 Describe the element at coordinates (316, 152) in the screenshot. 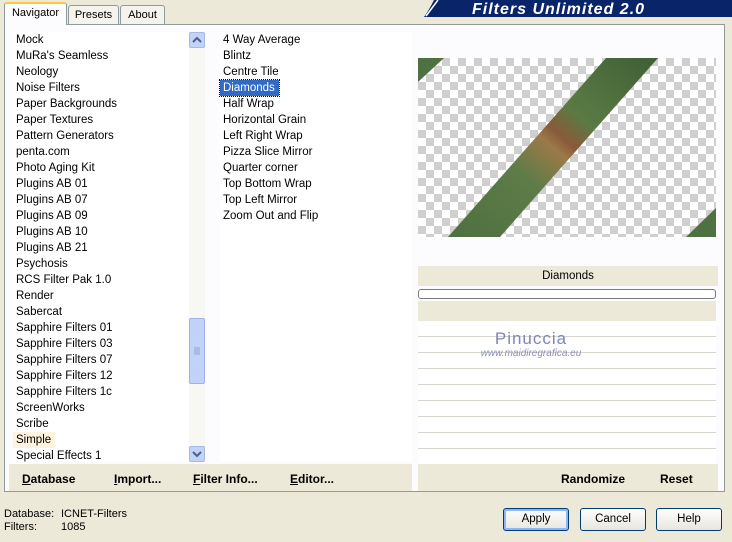

I see `filter-item: Pizza Slice Mirror` at that location.